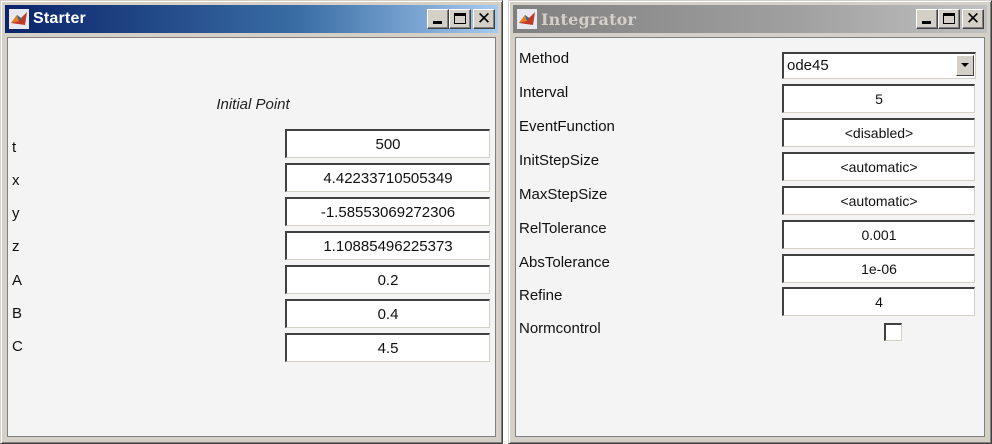 This screenshot has width=992, height=444. I want to click on label-t: t, so click(14, 147).